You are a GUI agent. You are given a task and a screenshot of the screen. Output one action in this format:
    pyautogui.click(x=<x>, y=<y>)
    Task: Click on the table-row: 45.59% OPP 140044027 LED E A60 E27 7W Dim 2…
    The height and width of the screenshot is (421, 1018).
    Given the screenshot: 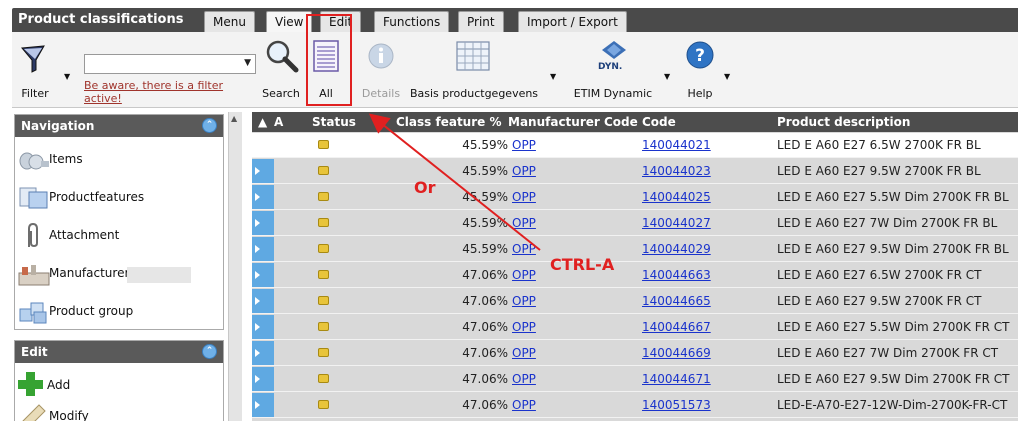 What is the action you would take?
    pyautogui.click(x=635, y=223)
    